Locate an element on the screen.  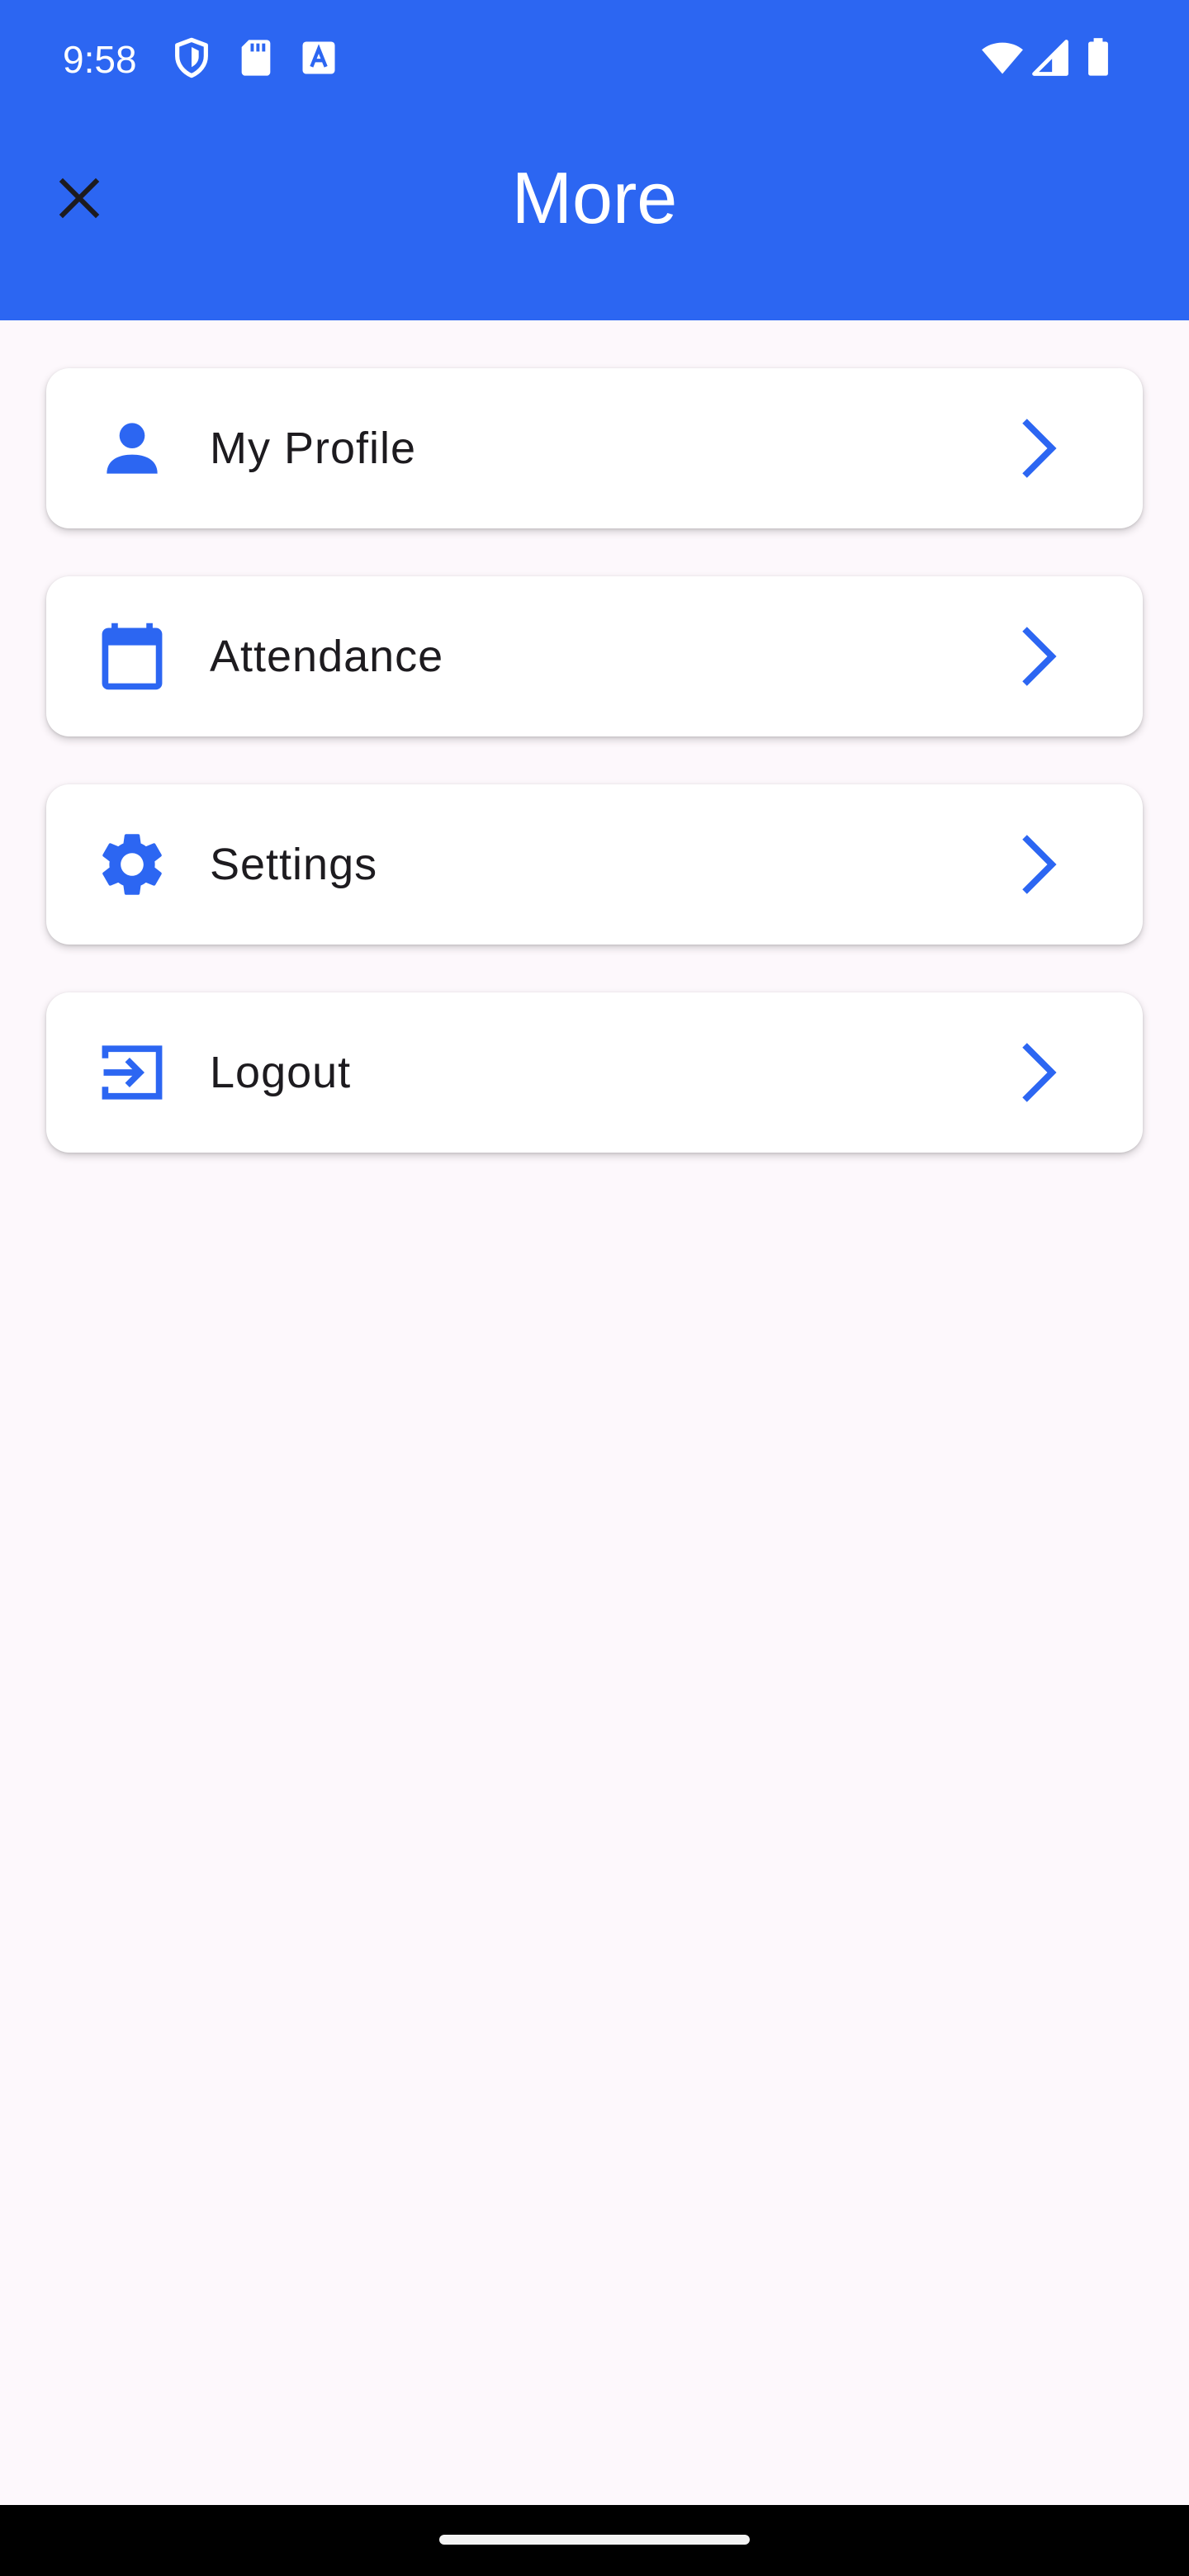
battery-icon is located at coordinates (1098, 57).